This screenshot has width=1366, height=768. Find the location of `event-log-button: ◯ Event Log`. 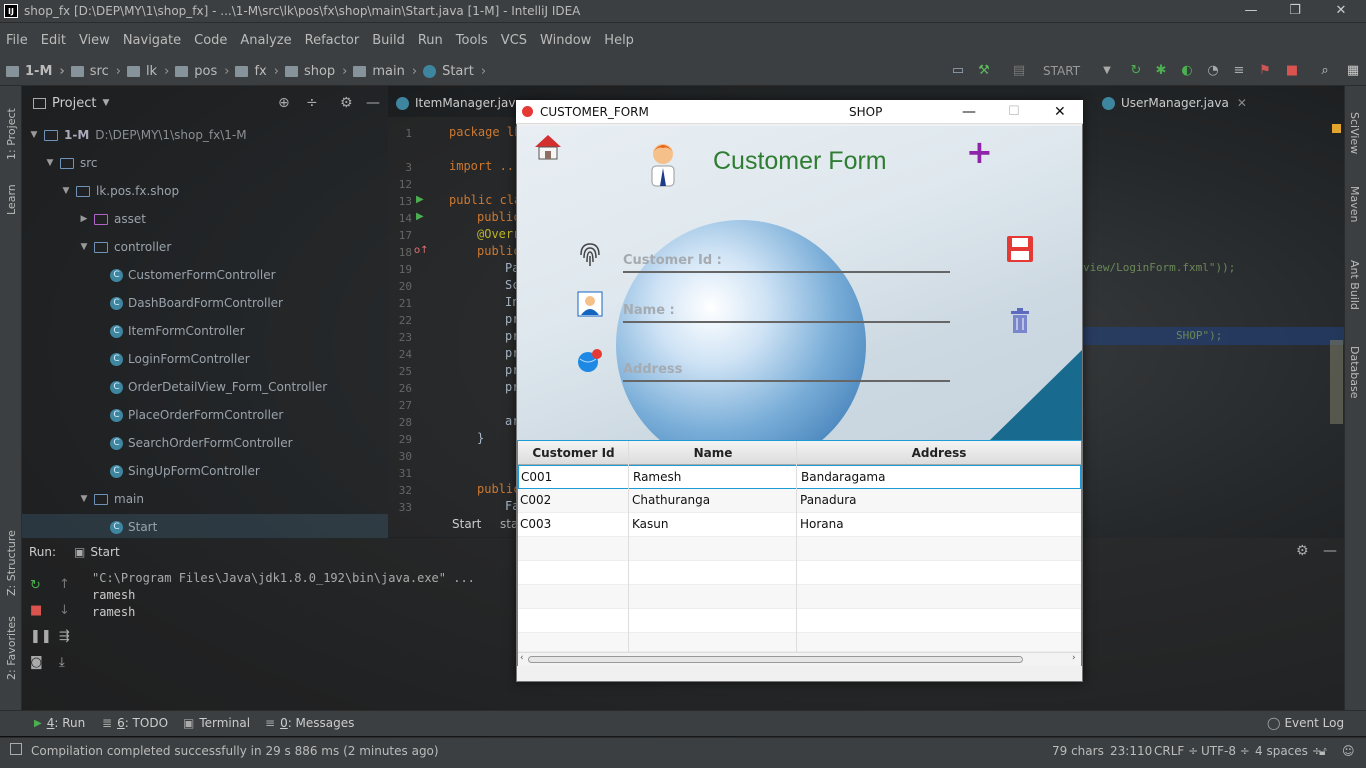

event-log-button: ◯ Event Log is located at coordinates (1305, 723).